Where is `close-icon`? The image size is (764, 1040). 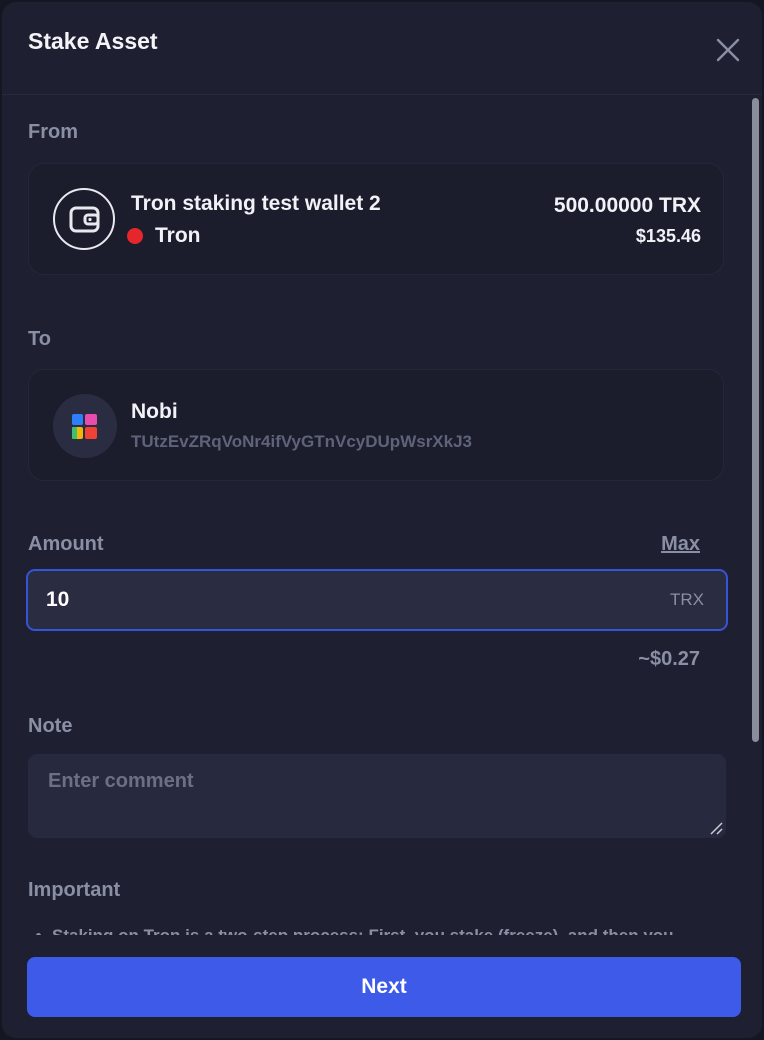 close-icon is located at coordinates (728, 50).